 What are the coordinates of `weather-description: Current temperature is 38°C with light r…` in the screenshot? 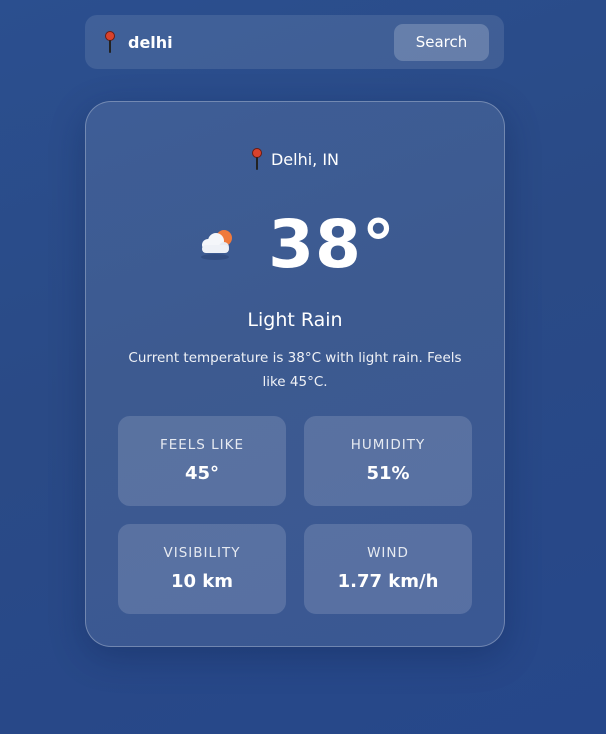 It's located at (295, 370).